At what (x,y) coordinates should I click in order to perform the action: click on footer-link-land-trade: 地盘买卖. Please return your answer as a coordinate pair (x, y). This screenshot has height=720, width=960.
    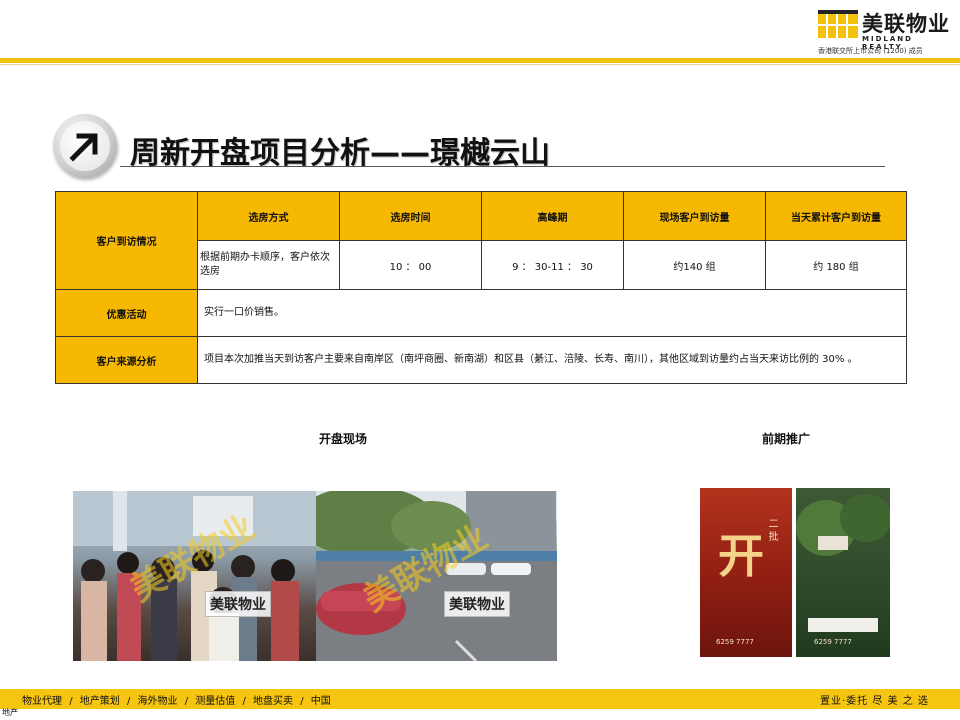
    Looking at the image, I should click on (273, 701).